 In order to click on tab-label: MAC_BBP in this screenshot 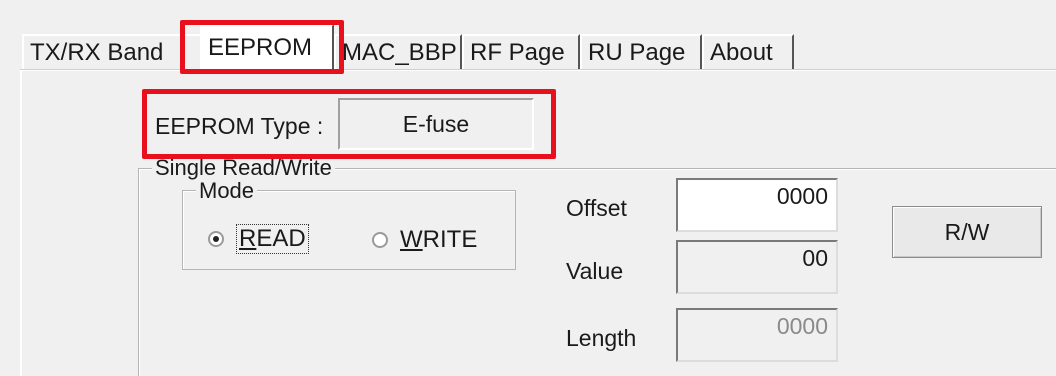, I will do `click(399, 52)`.